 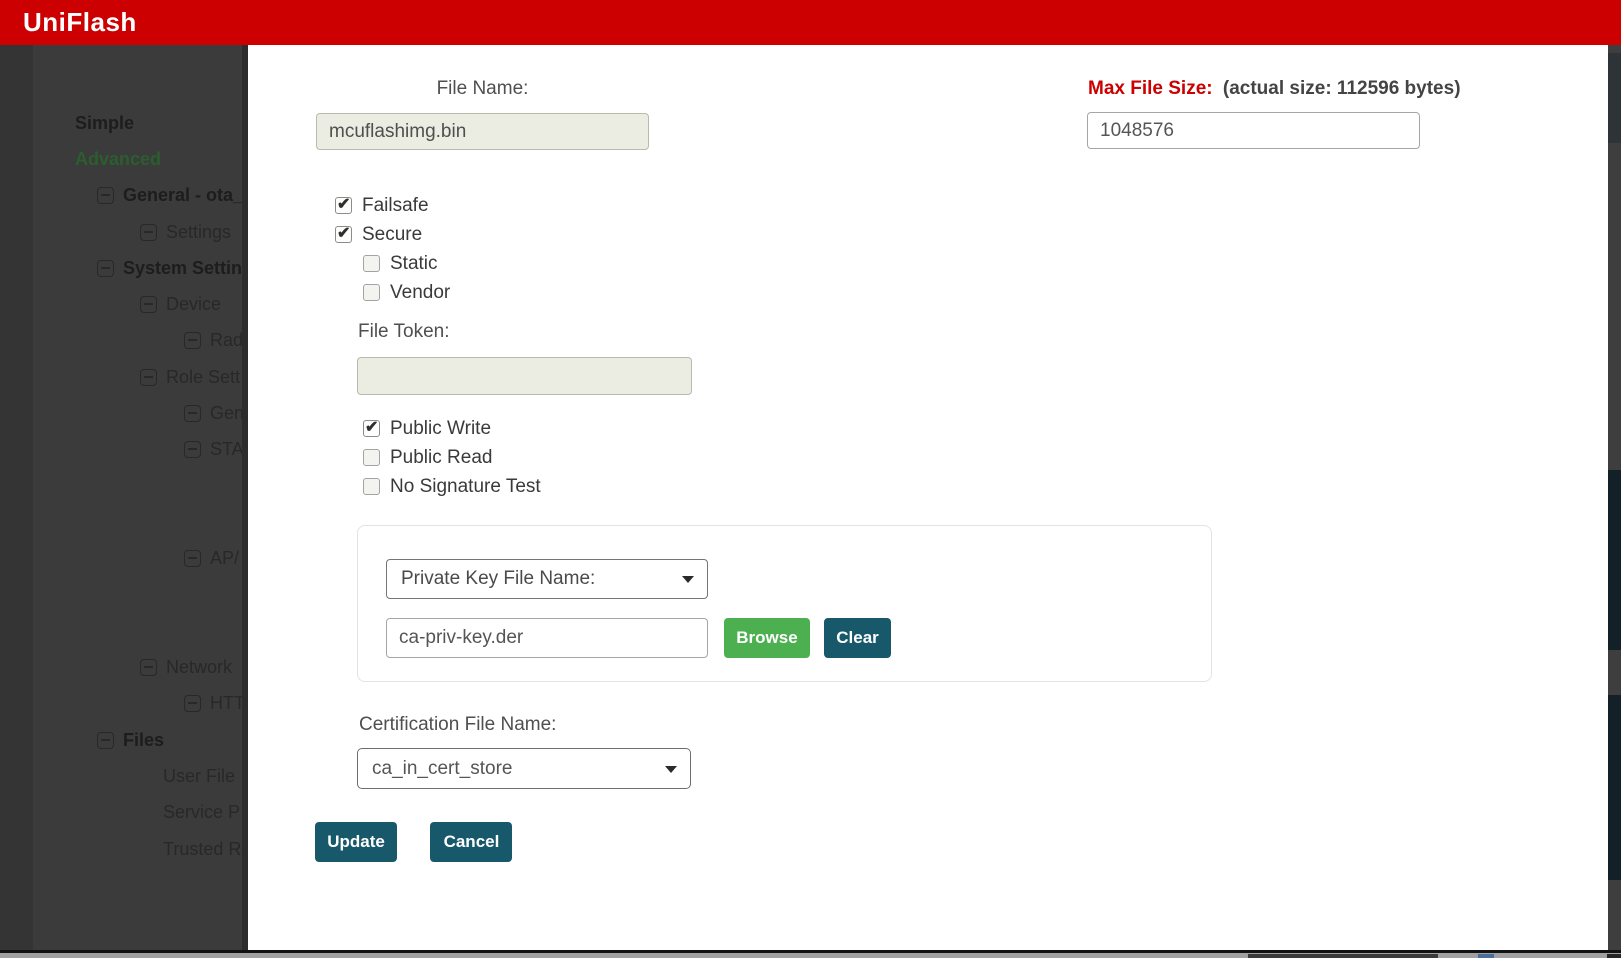 What do you see at coordinates (442, 768) in the screenshot?
I see `certification-file-value: ca_in_cert_store` at bounding box center [442, 768].